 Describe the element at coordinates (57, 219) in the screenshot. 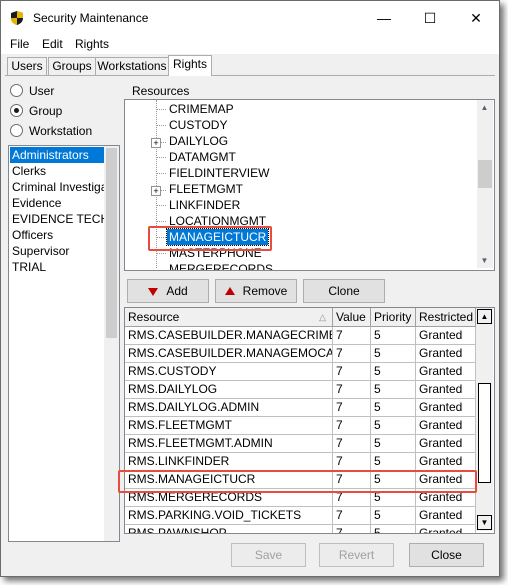

I see `group-item: EVIDENCE TECH` at that location.